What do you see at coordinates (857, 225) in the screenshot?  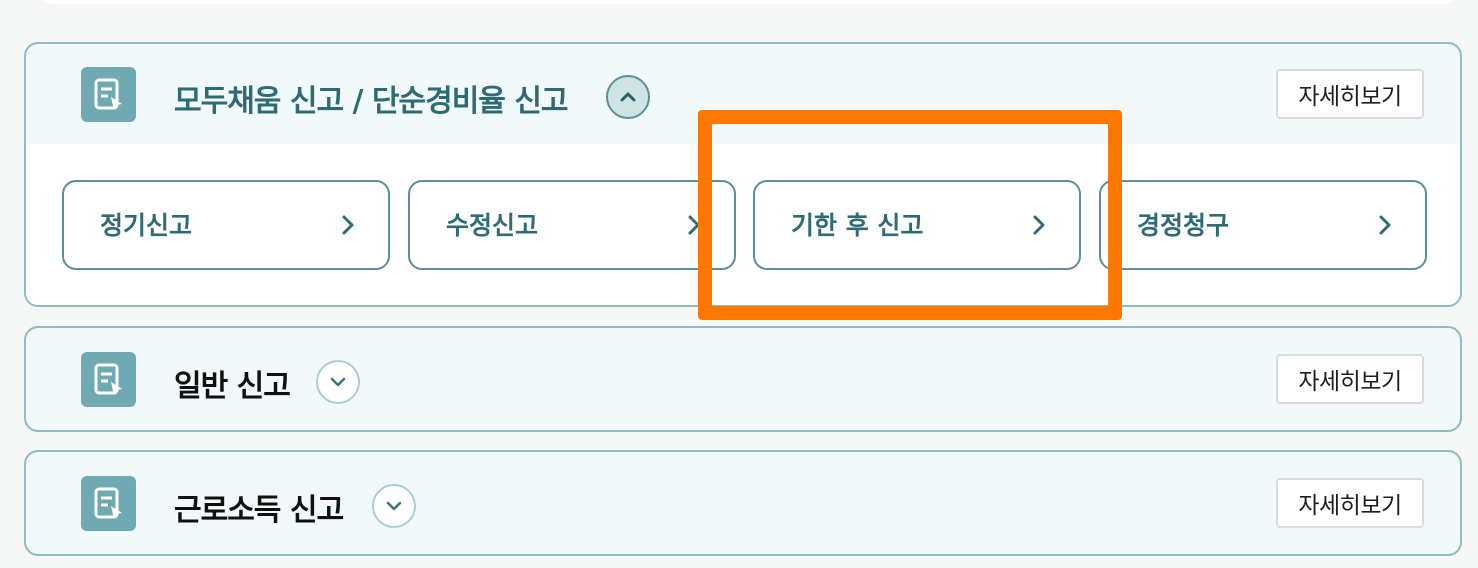 I see `sub-item-label: 기한 후 신고` at bounding box center [857, 225].